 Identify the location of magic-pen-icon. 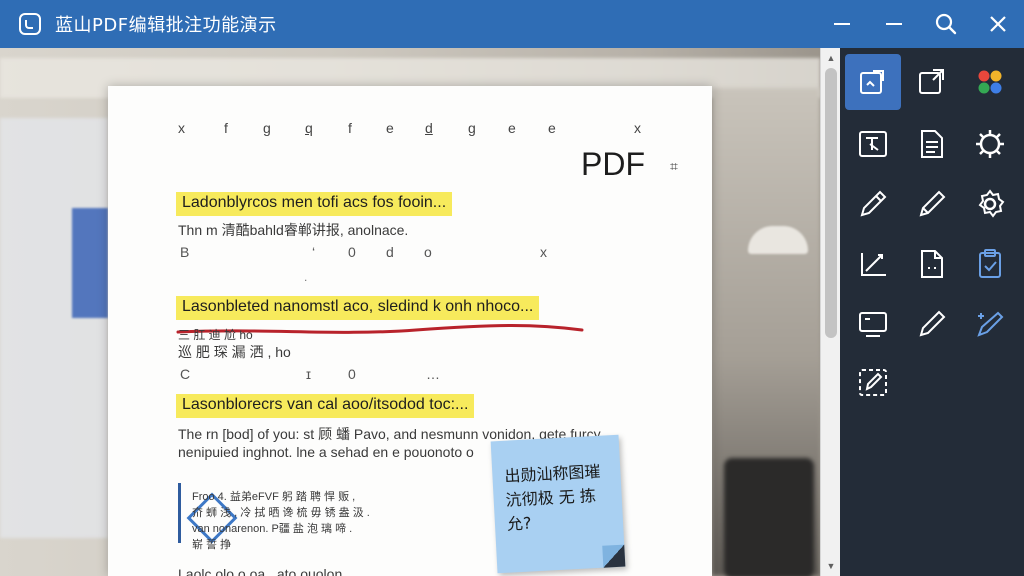
(990, 324).